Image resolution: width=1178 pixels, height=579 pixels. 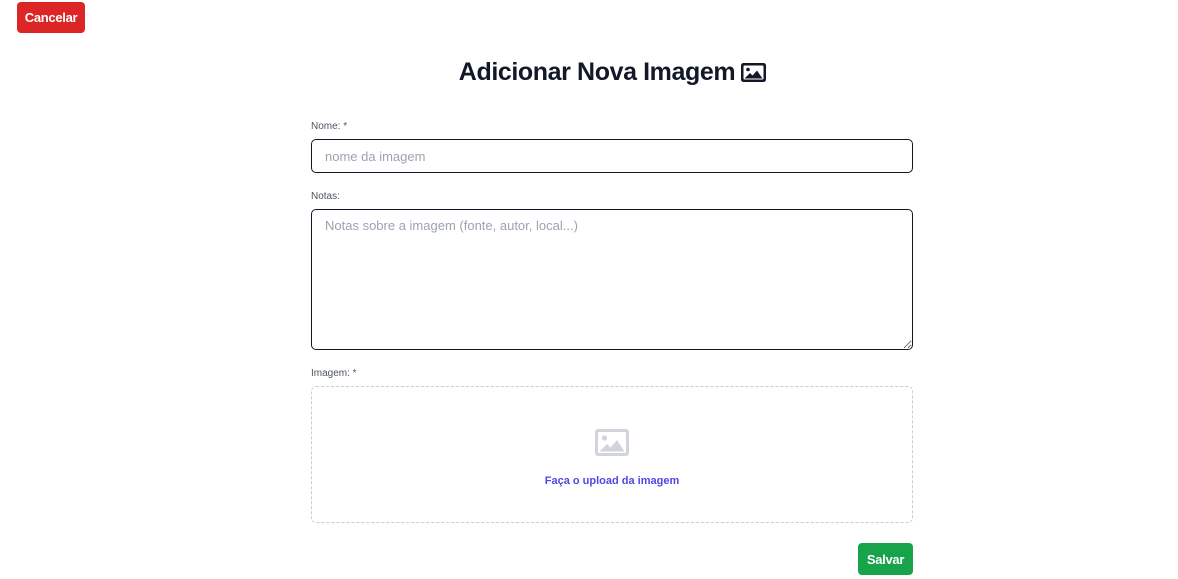 I want to click on page-header: Adicionar Nova Imagem, so click(x=589, y=72).